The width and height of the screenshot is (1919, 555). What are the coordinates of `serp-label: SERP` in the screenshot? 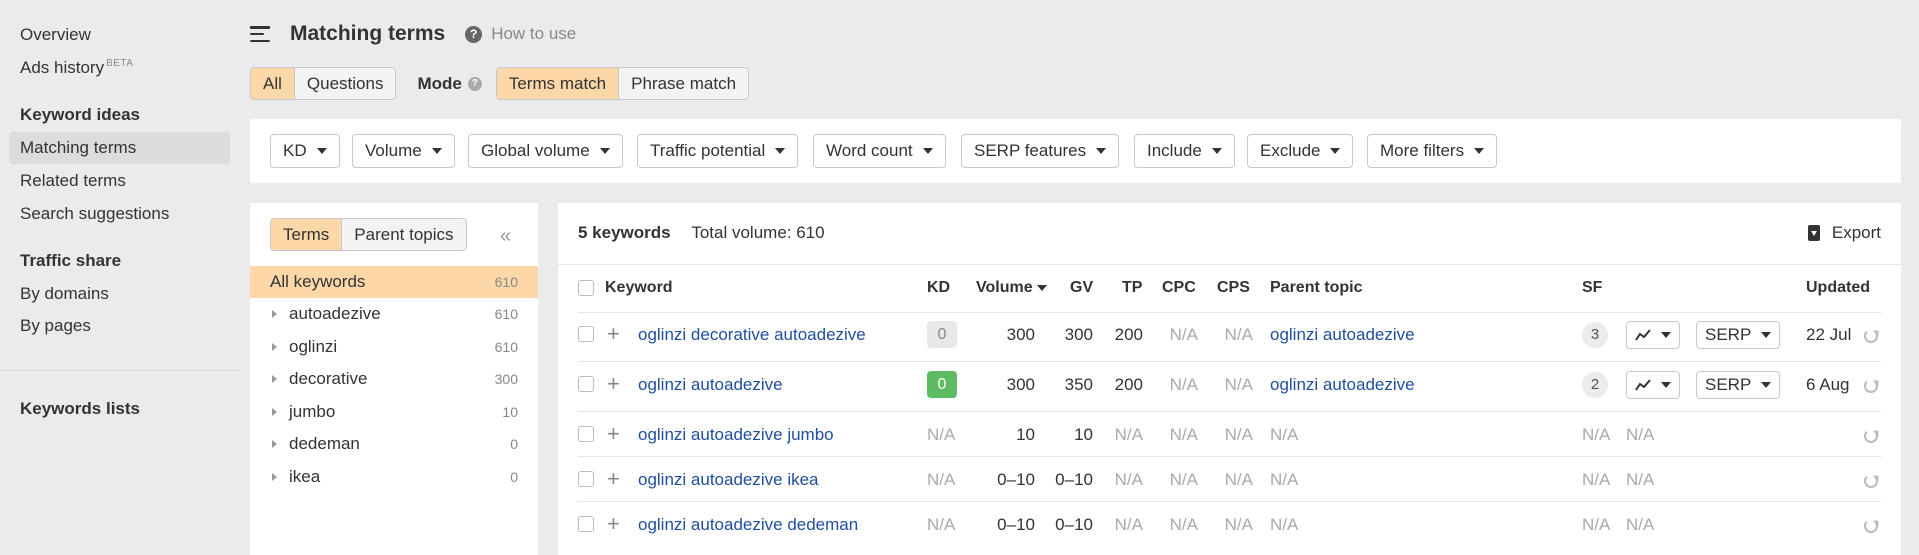 It's located at (1728, 334).